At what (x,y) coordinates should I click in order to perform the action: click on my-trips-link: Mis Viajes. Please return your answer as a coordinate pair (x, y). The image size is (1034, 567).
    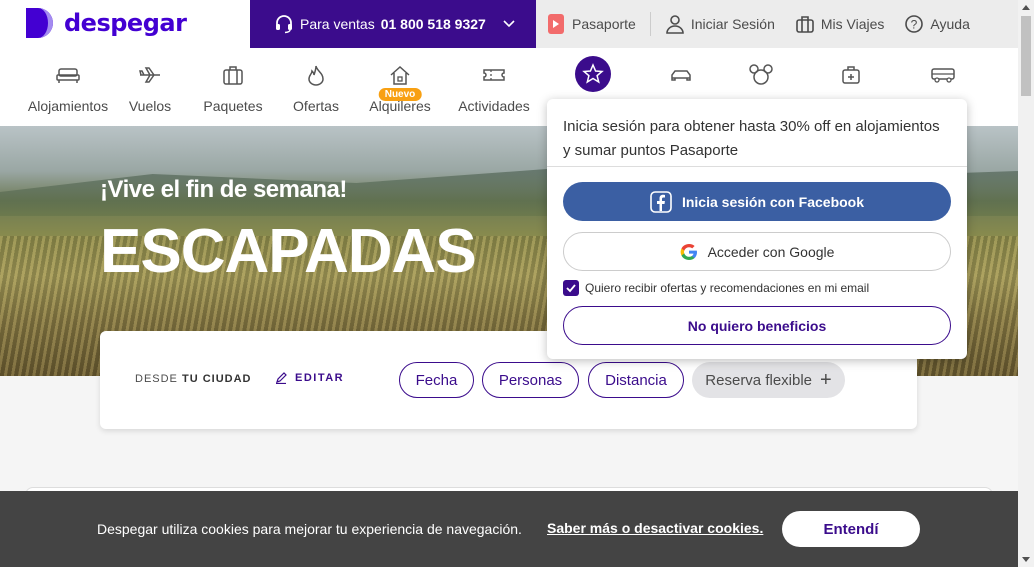
    Looking at the image, I should click on (840, 24).